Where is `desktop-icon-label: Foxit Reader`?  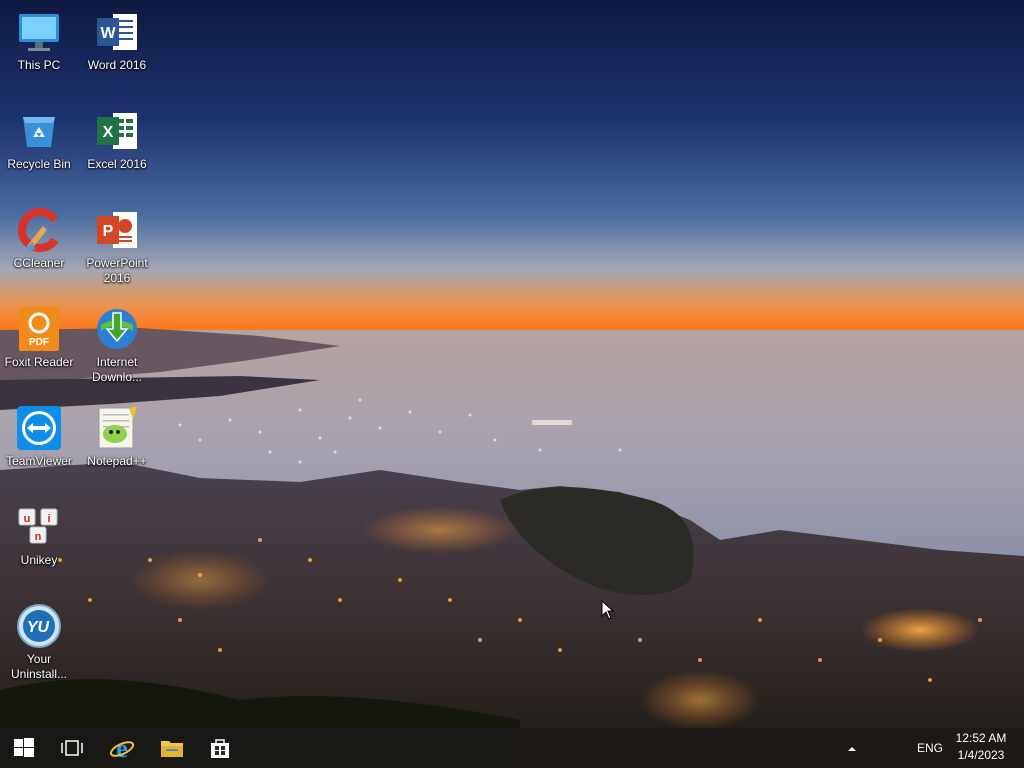
desktop-icon-label: Foxit Reader is located at coordinates (39, 362).